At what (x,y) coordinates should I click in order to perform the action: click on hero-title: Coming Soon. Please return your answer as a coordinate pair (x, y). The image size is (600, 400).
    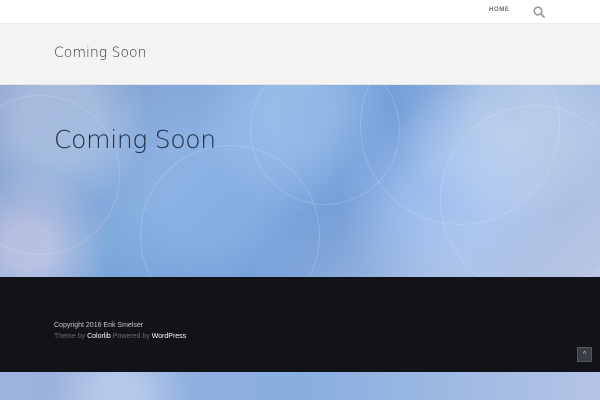
    Looking at the image, I should click on (135, 139).